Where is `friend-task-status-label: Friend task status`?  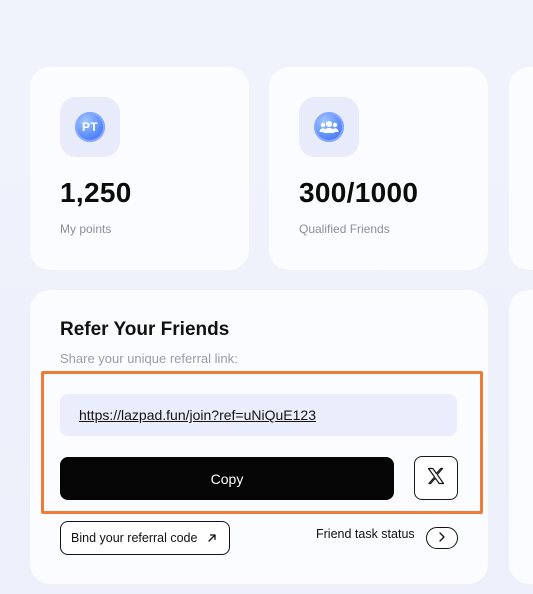
friend-task-status-label: Friend task status is located at coordinates (365, 534).